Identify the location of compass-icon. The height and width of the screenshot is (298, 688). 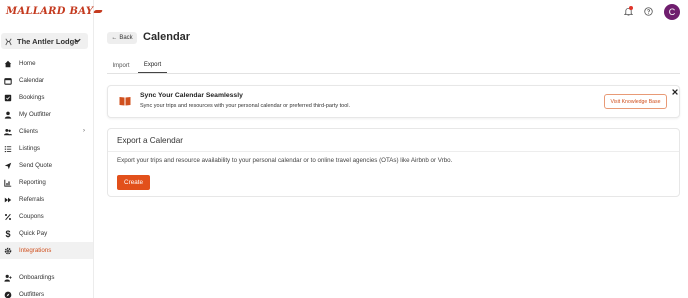
(8, 294).